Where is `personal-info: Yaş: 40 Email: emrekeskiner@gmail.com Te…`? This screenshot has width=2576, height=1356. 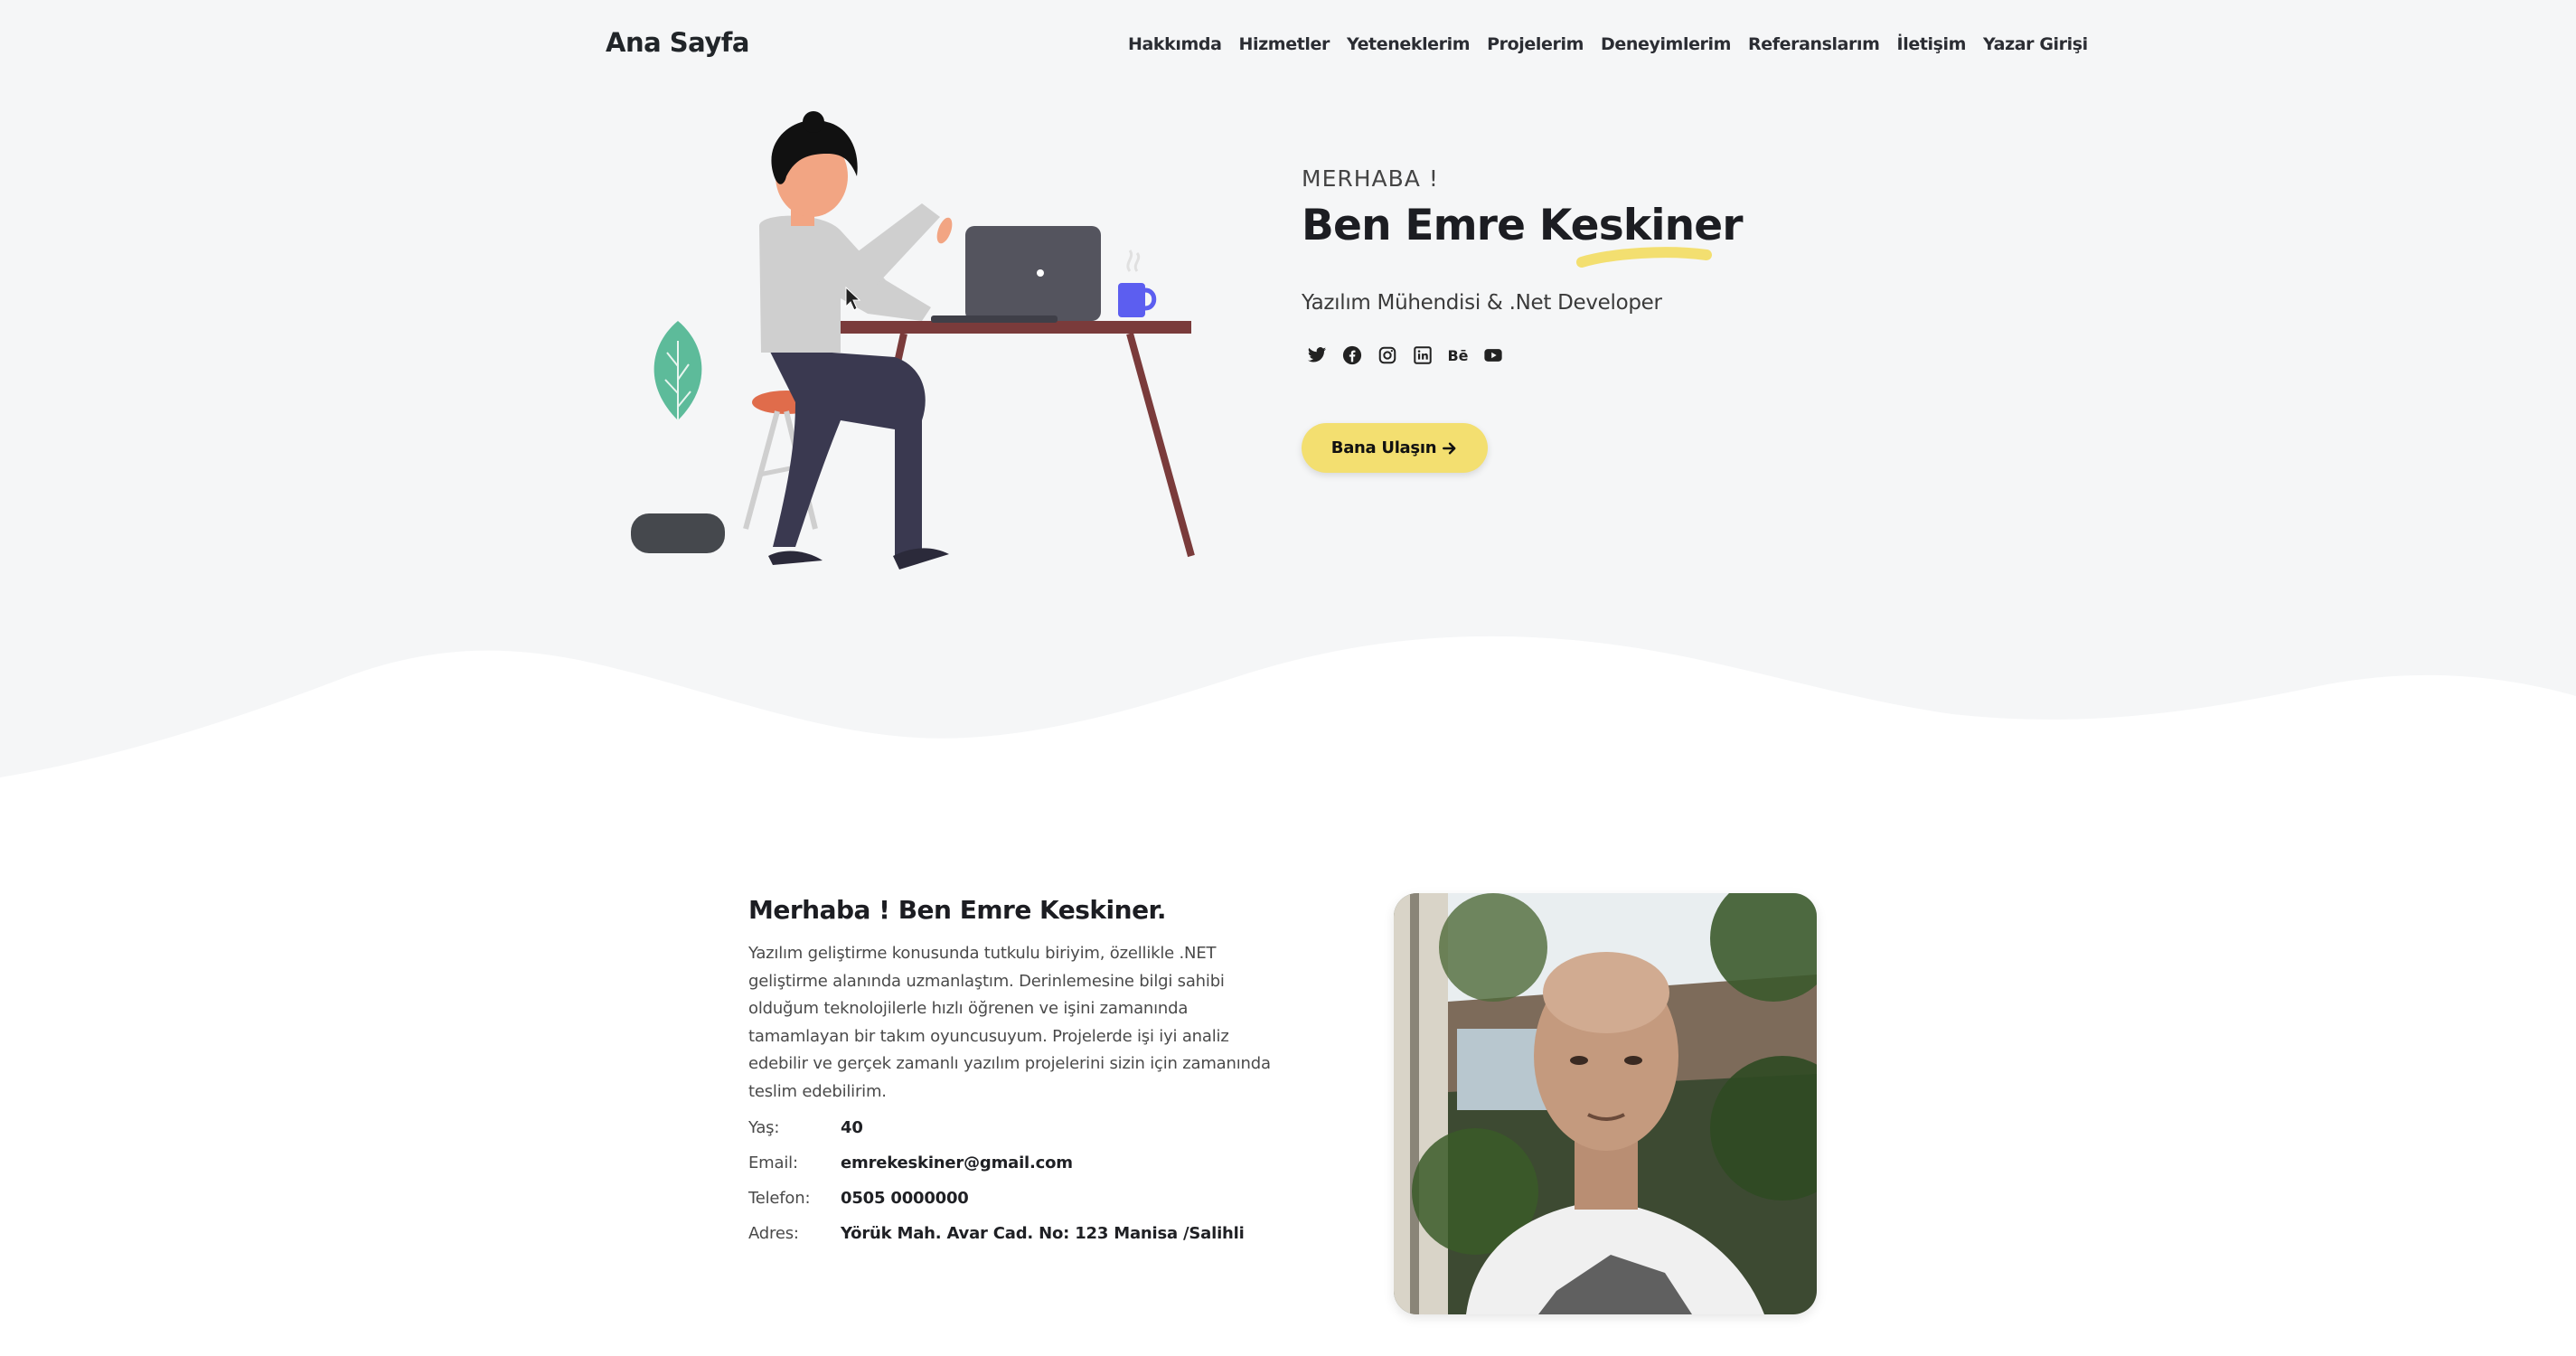
personal-info: Yaş: 40 Email: emrekeskiner@gmail.com Te… is located at coordinates (996, 1180).